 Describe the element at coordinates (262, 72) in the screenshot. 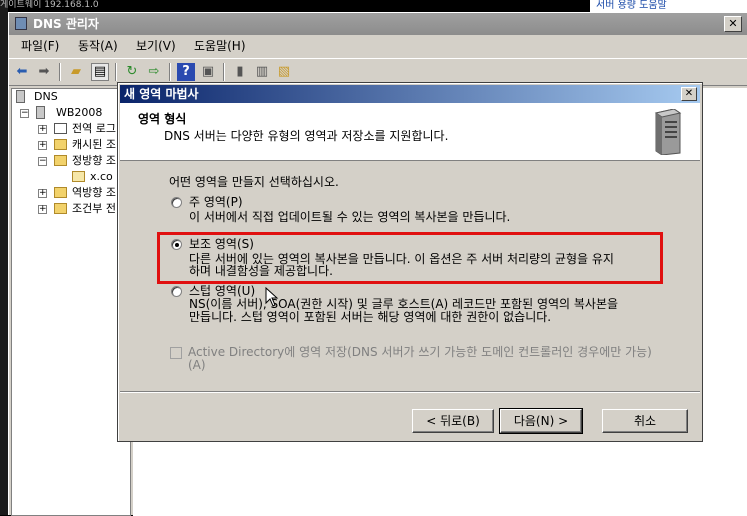

I see `list-icon: ▥` at that location.